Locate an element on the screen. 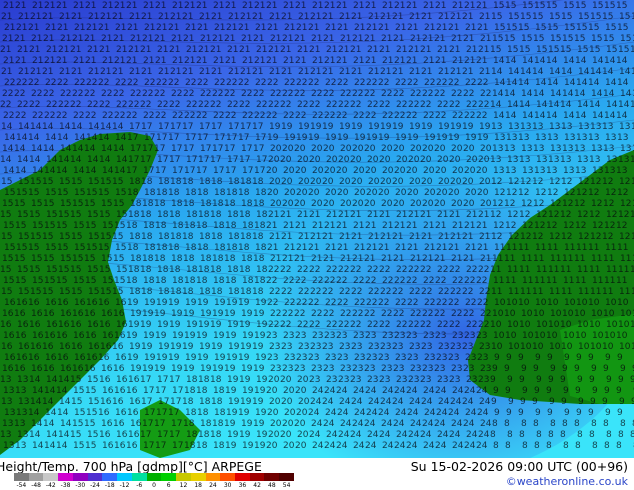  credit-link: ©weatheronline.co.uk is located at coordinates (567, 481).